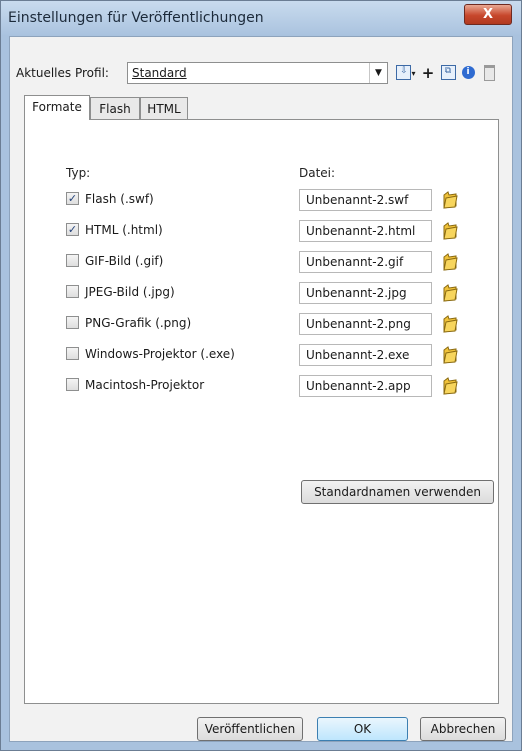 This screenshot has width=522, height=751. Describe the element at coordinates (365, 324) in the screenshot. I see `file-name-input: Unbenannt-2.png` at that location.